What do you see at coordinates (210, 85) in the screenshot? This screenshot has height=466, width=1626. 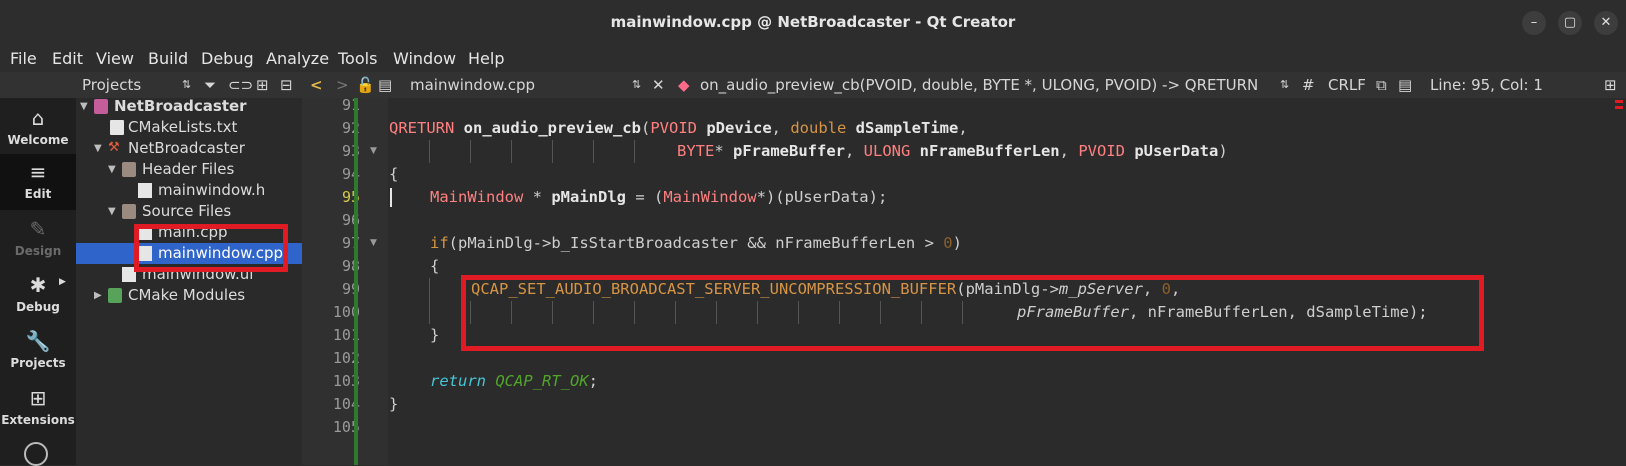 I see `filter-icon: ⏷` at bounding box center [210, 85].